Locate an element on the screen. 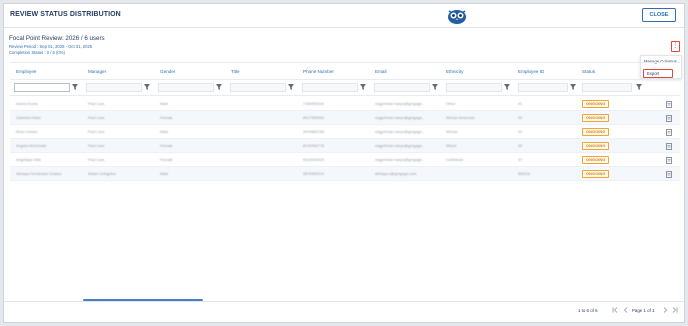  owl-logo-icon is located at coordinates (457, 17).